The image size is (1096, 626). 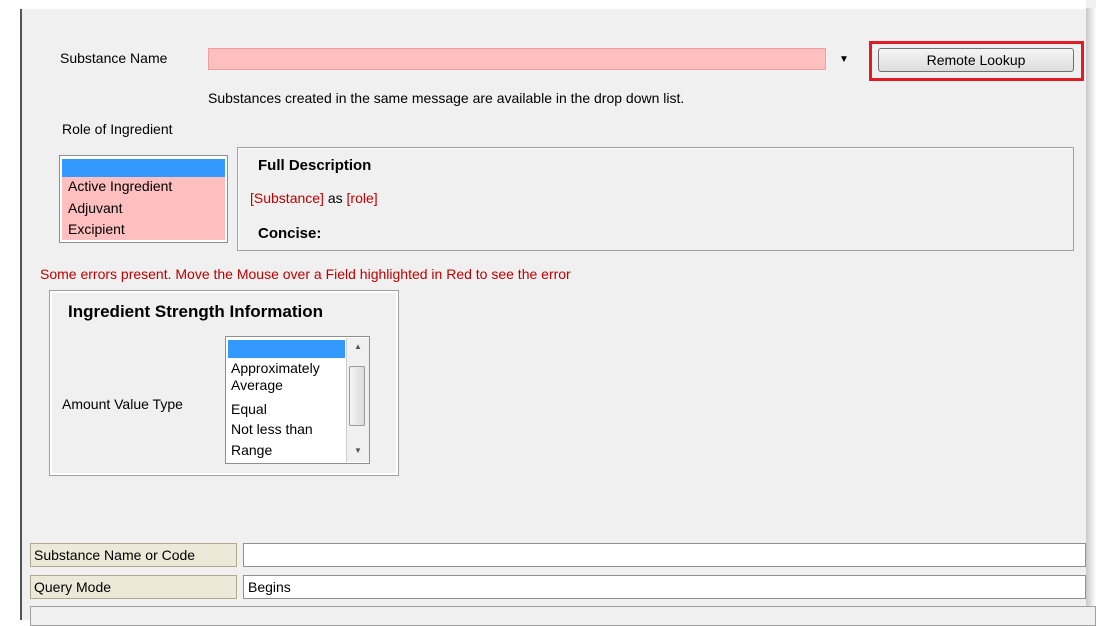 I want to click on concise-label: Concise:, so click(x=290, y=233).